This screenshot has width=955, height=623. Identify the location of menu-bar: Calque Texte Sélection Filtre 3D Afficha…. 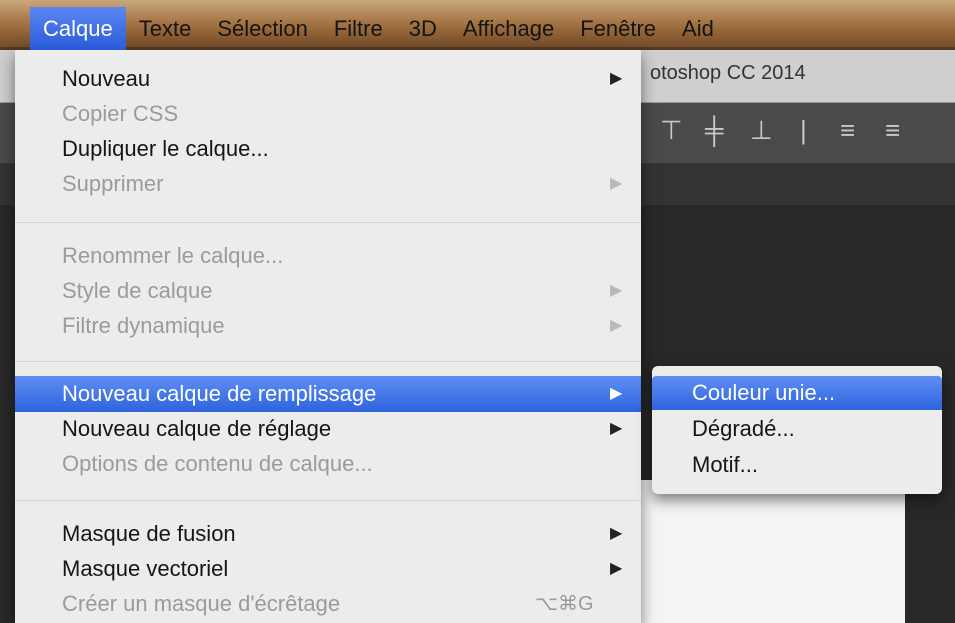
(477, 25).